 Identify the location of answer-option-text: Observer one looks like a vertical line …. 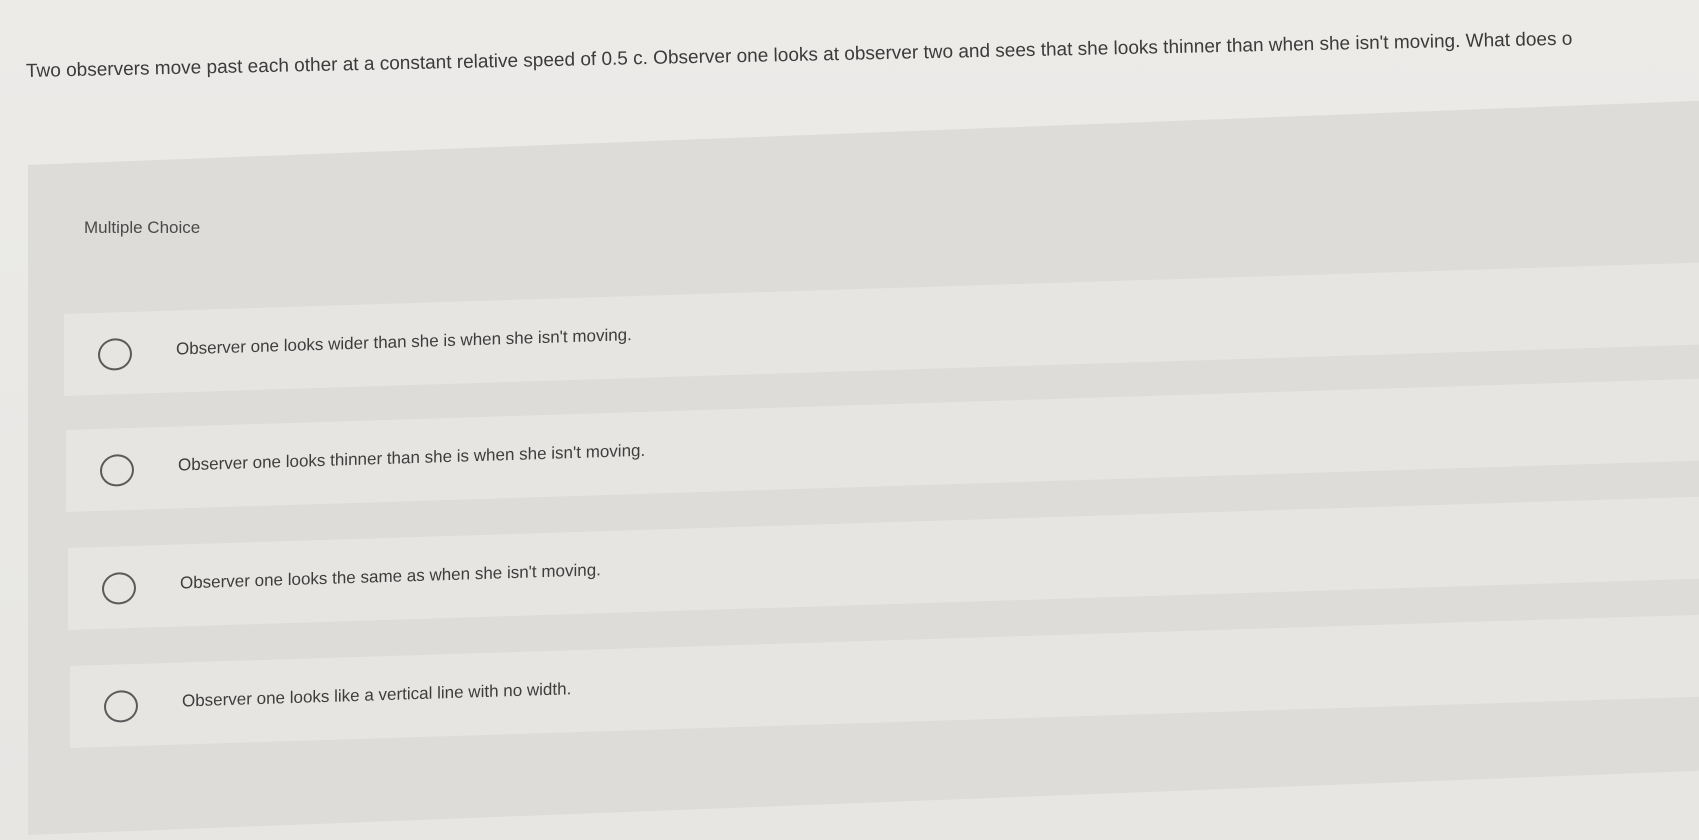
(377, 695).